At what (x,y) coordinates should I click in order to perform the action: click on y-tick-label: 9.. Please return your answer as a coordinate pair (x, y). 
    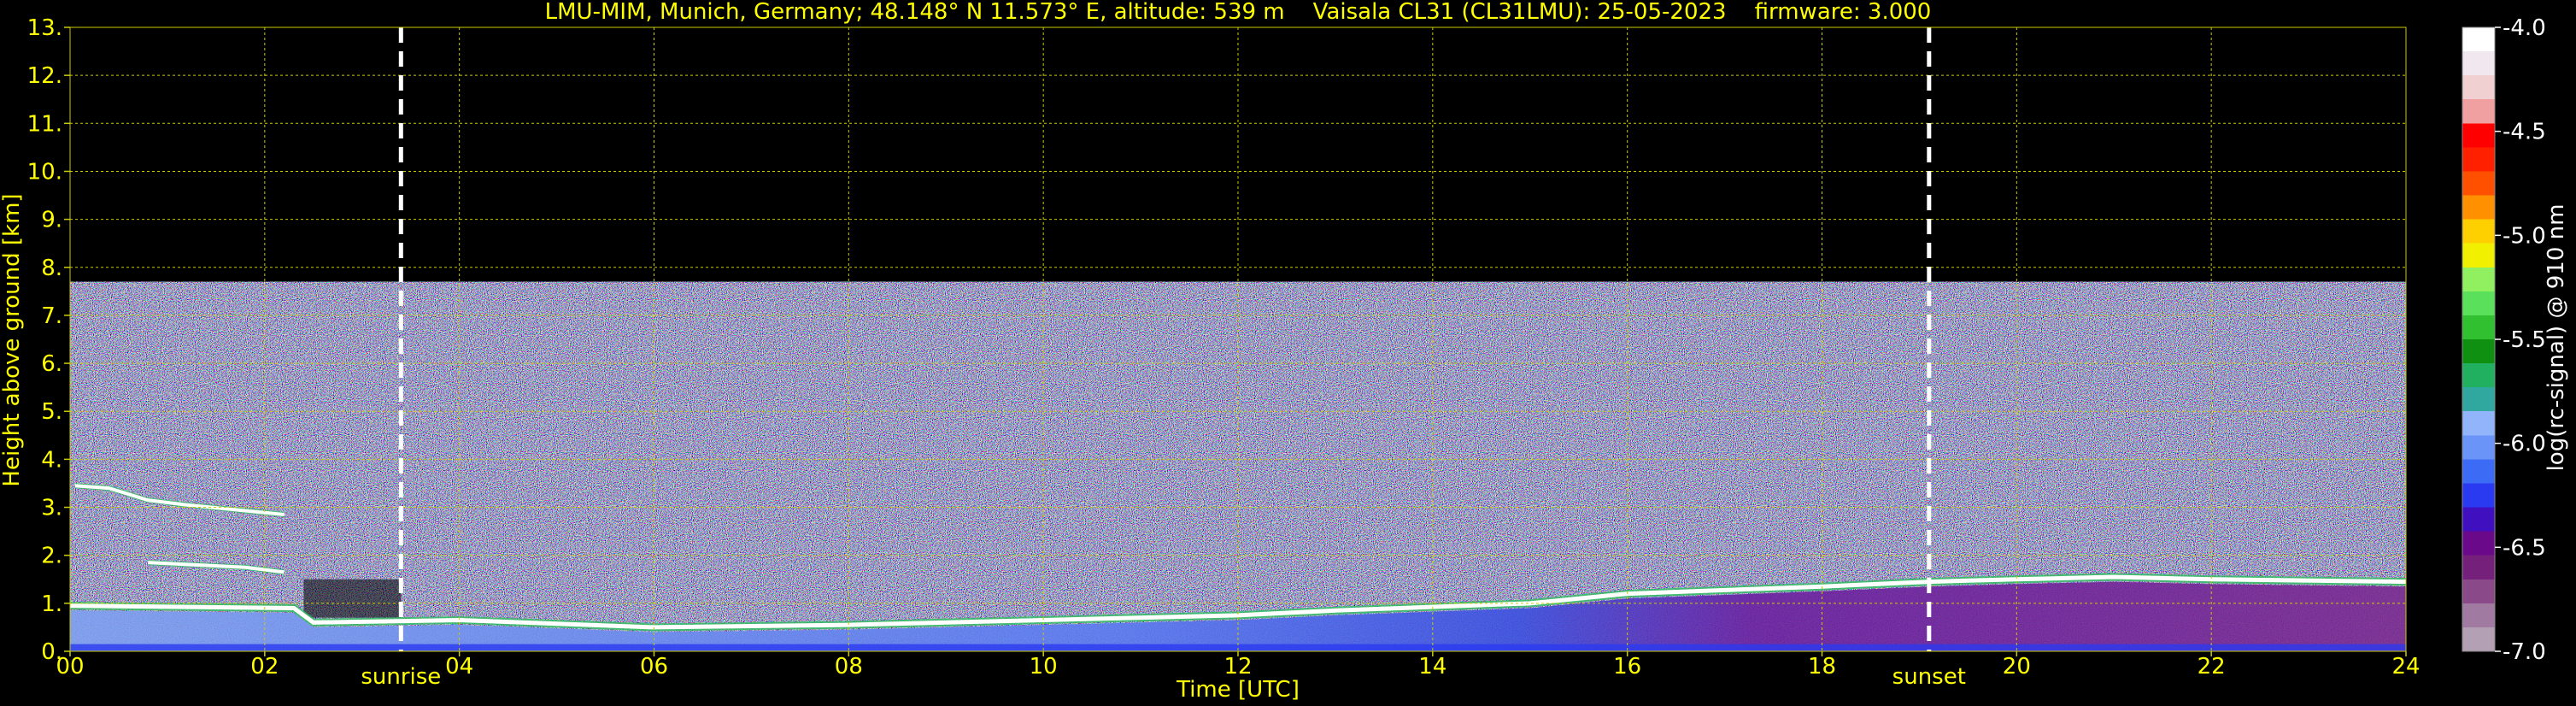
    Looking at the image, I should click on (51, 220).